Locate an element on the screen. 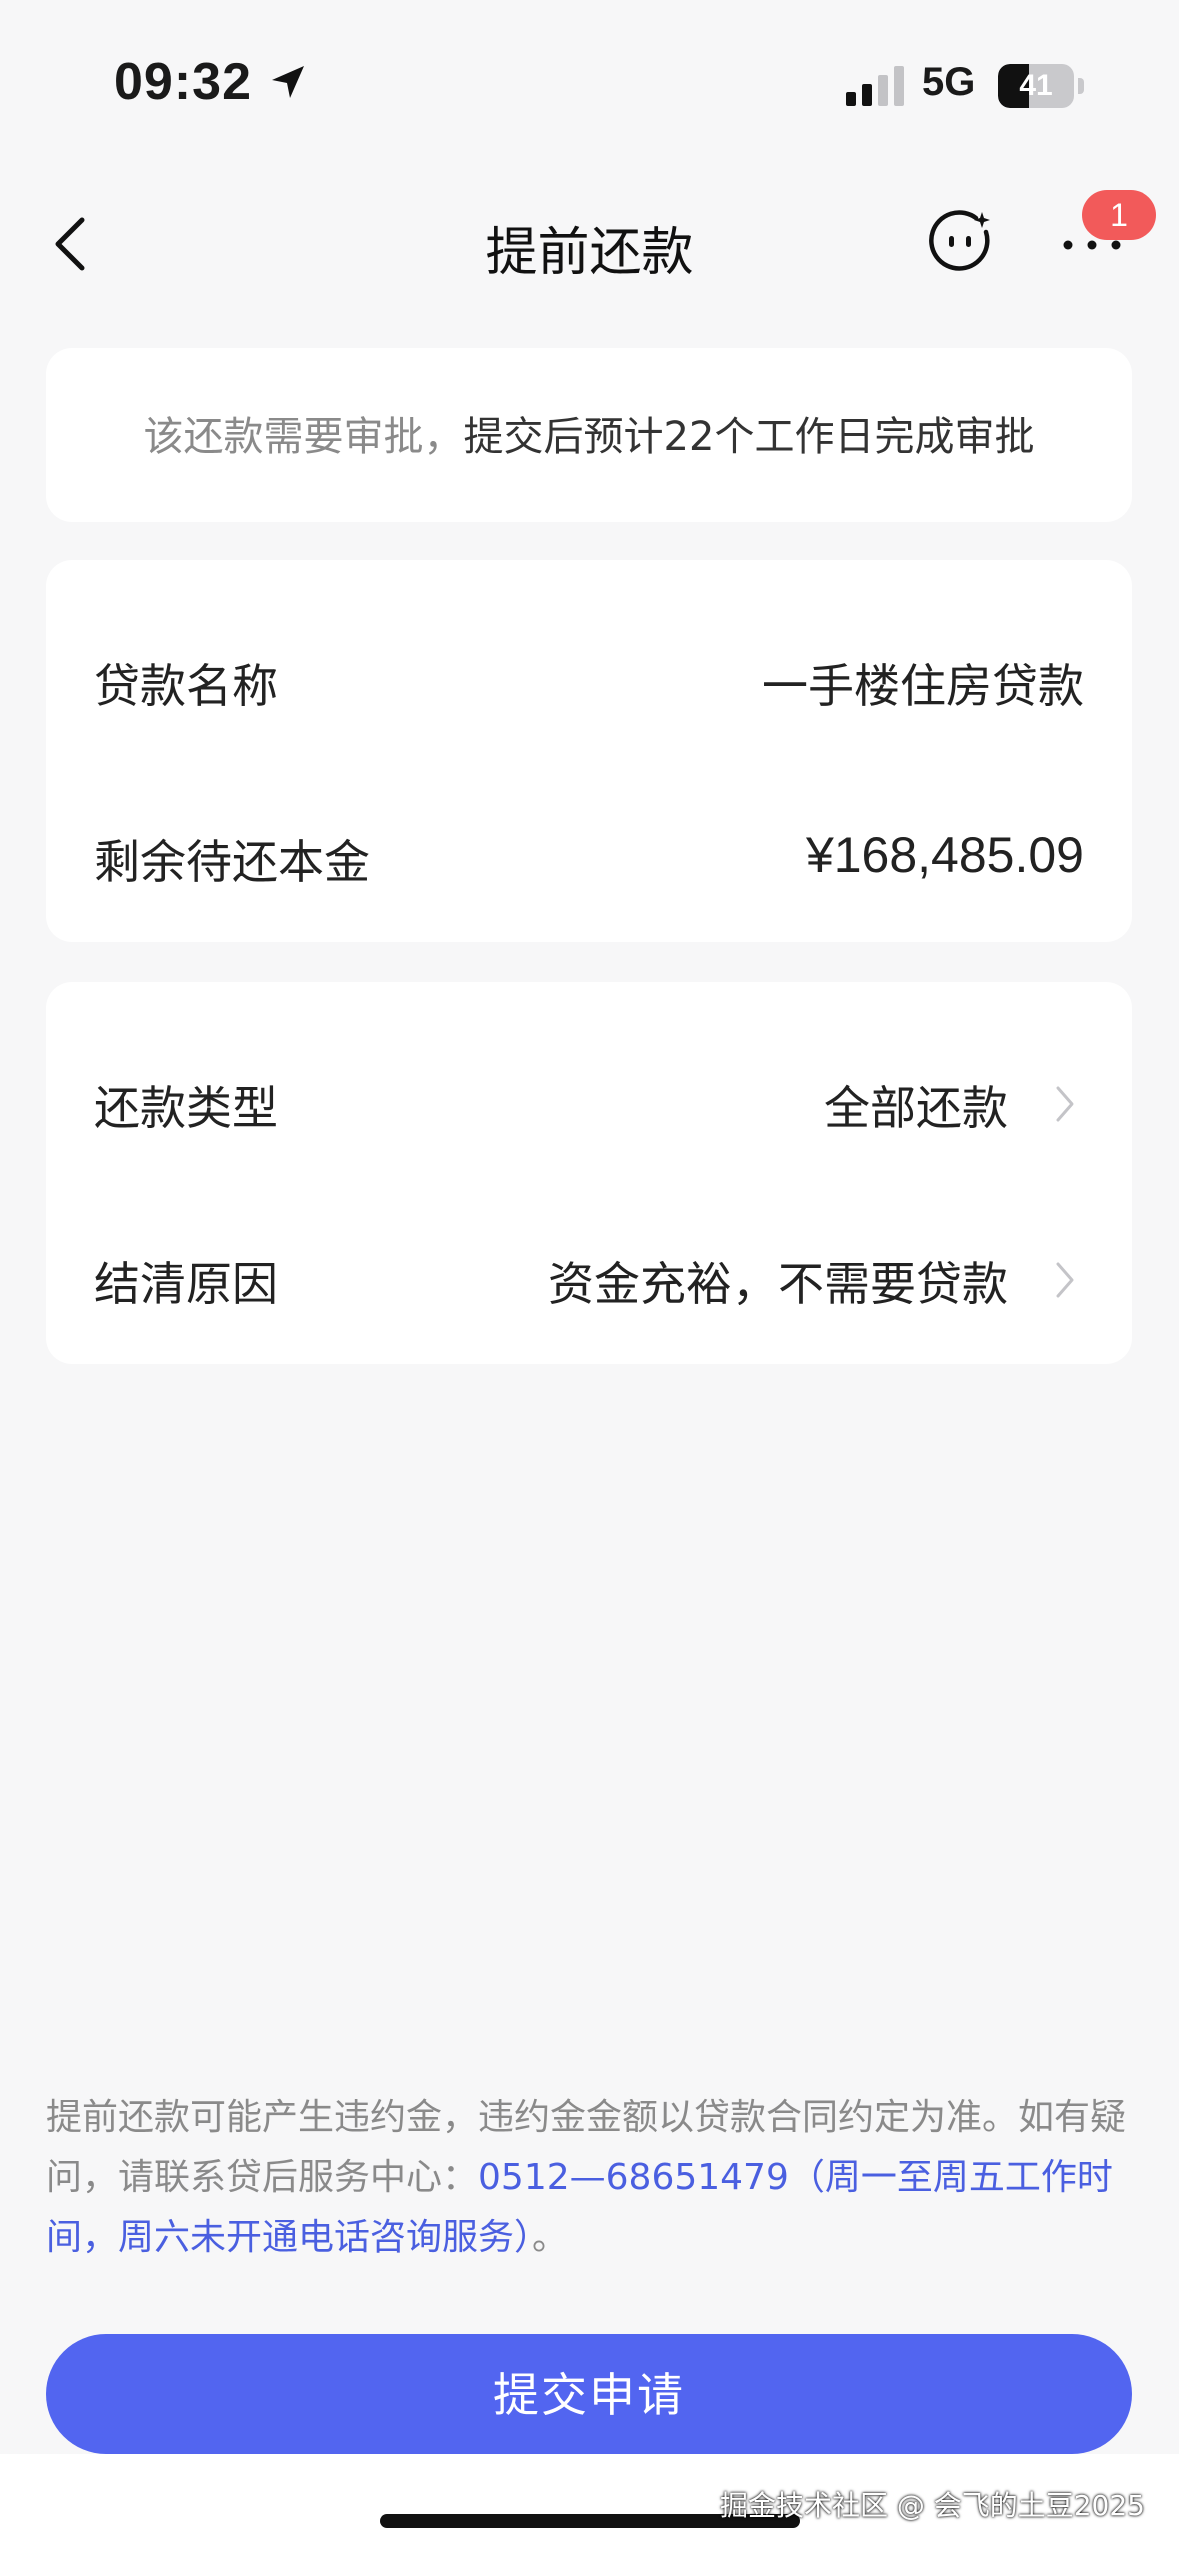 This screenshot has height=2556, width=1179. settlement-reason-label: 结清原因 is located at coordinates (186, 1284).